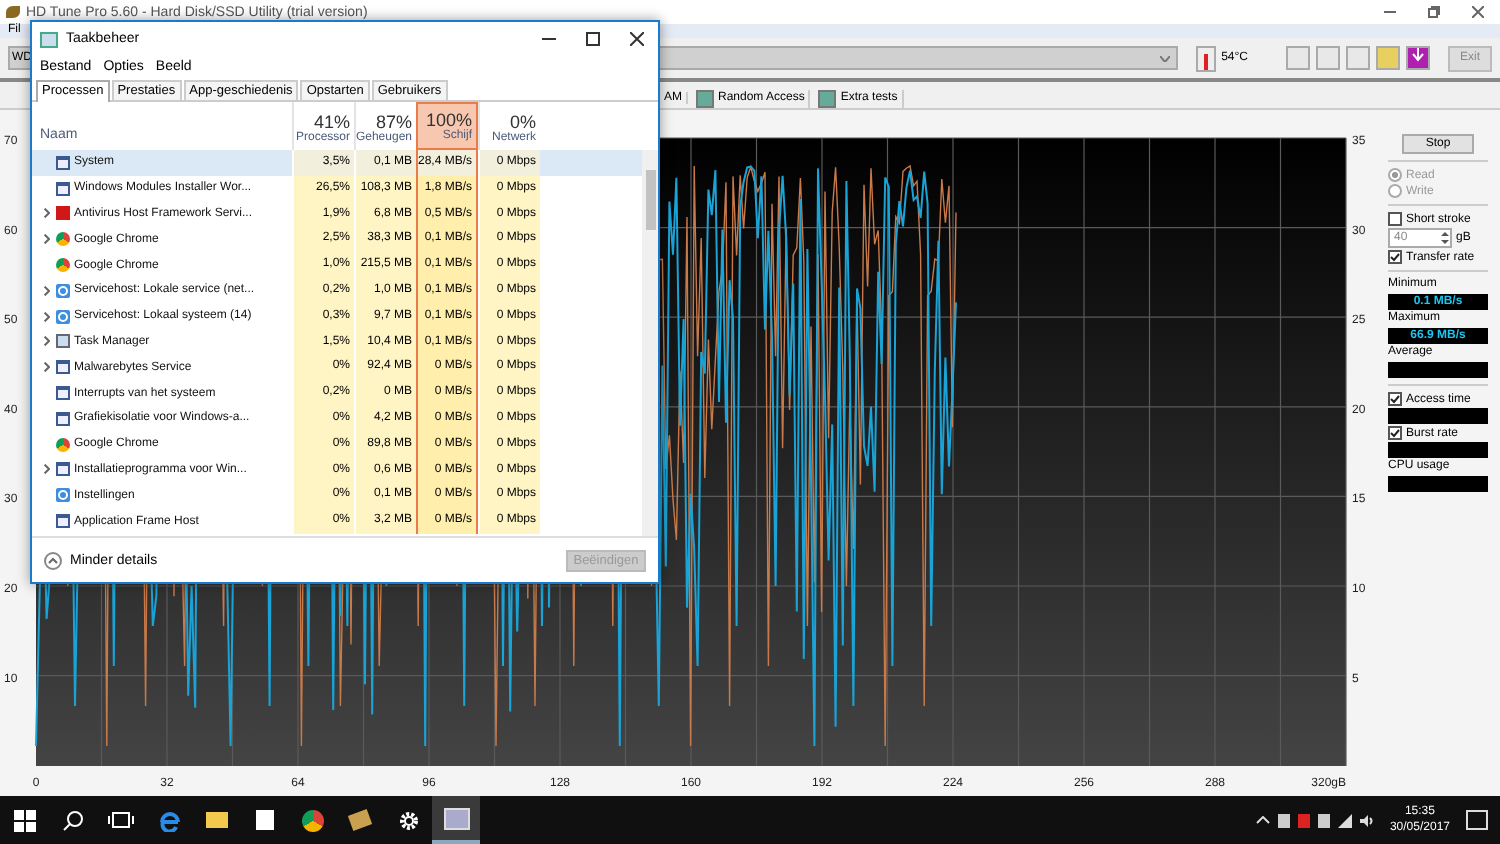 The image size is (1500, 844). What do you see at coordinates (1477, 820) in the screenshot?
I see `notification-icon` at bounding box center [1477, 820].